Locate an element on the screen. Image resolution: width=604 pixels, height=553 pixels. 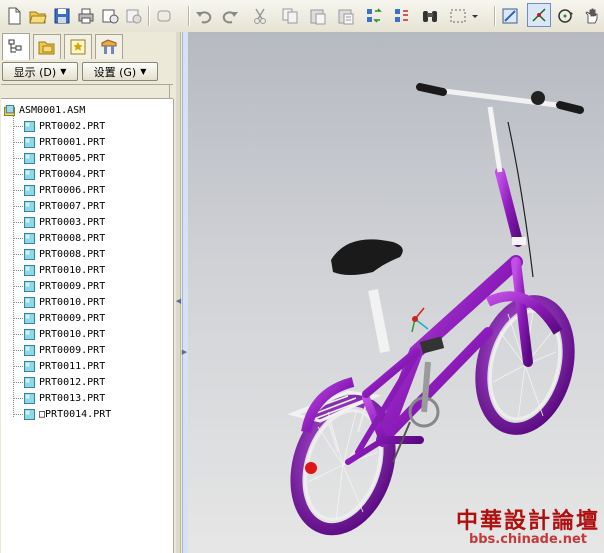
folder-browser-tab is located at coordinates (47, 46).